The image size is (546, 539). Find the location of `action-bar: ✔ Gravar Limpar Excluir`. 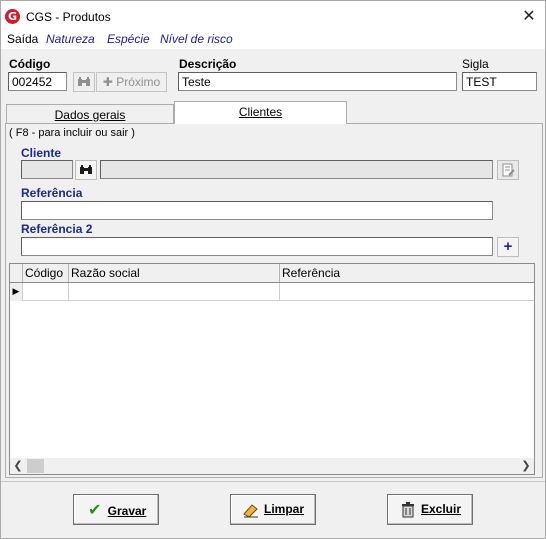

action-bar: ✔ Gravar Limpar Excluir is located at coordinates (273, 509).